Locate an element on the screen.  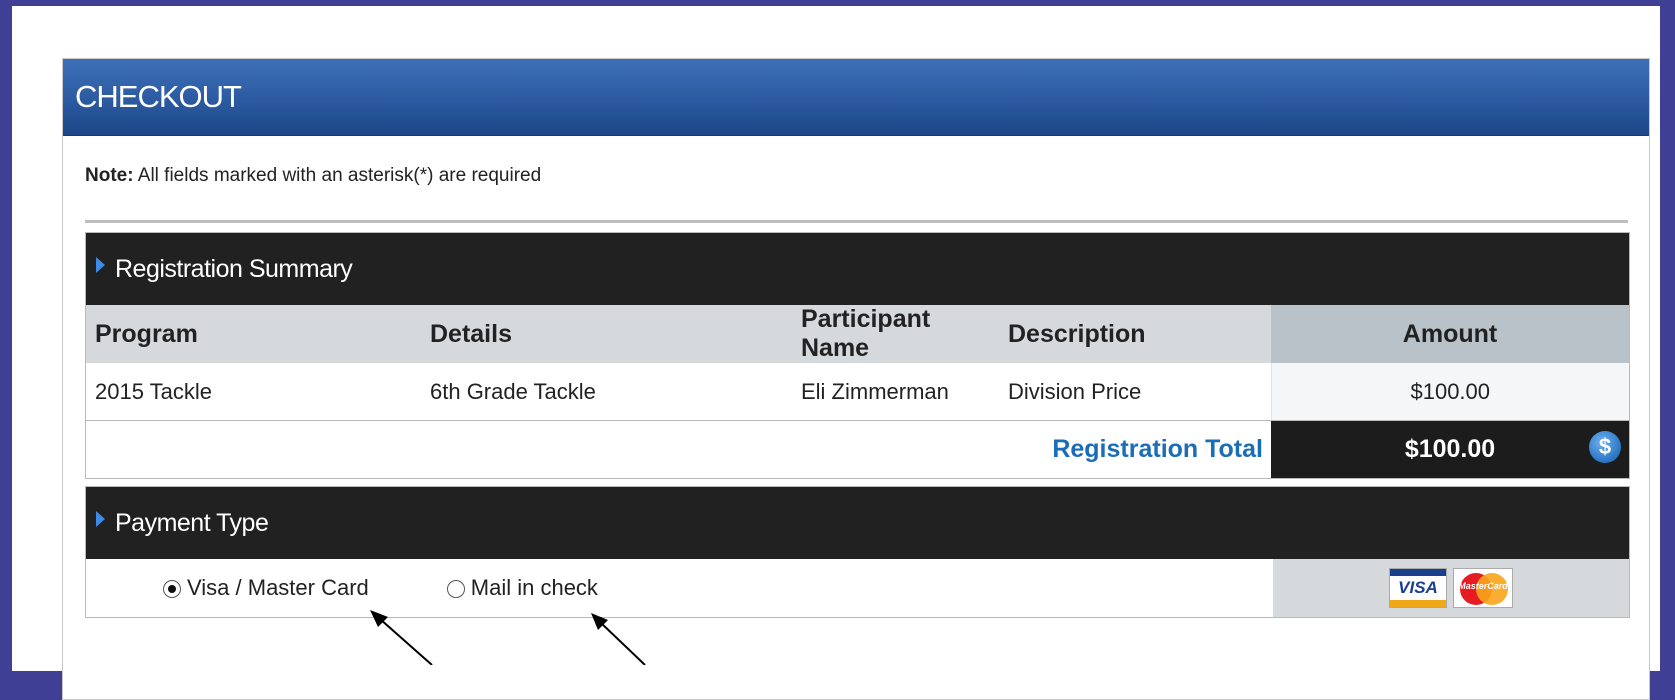
annotation-arrows is located at coordinates (508, 637).